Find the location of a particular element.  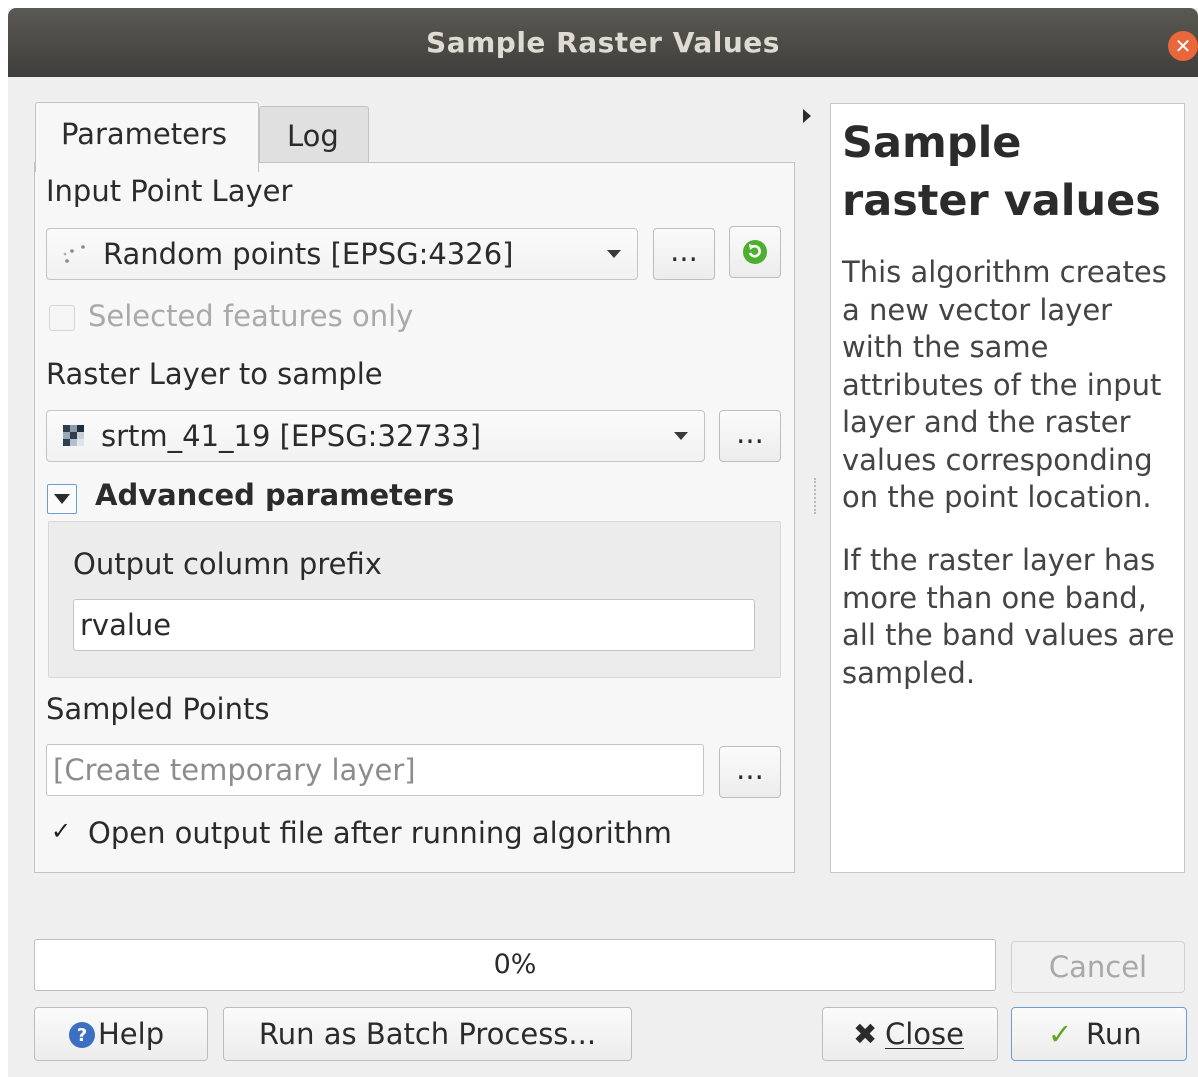

cancel-button: Cancel is located at coordinates (1098, 967).